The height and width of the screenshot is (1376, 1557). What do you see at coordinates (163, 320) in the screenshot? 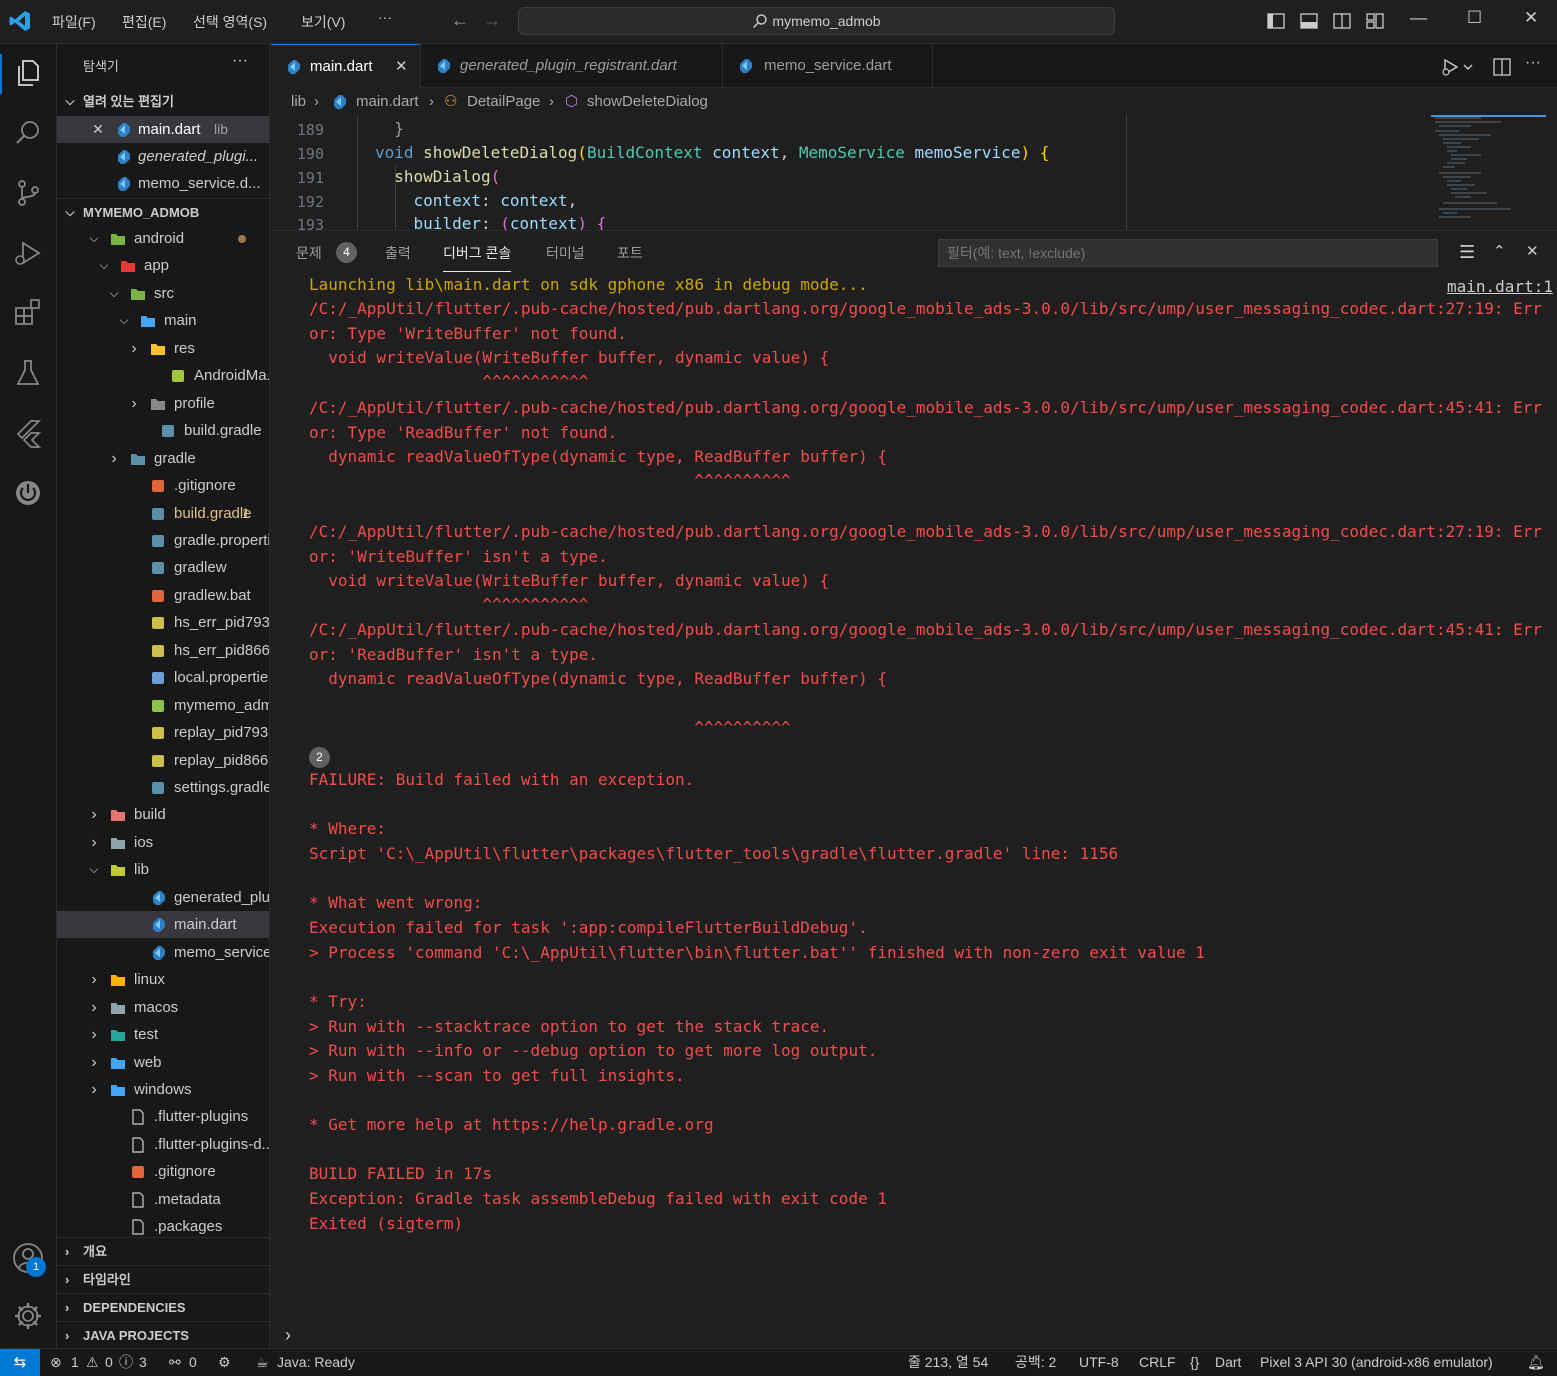
I see `tree-folder: ⌵ main` at bounding box center [163, 320].